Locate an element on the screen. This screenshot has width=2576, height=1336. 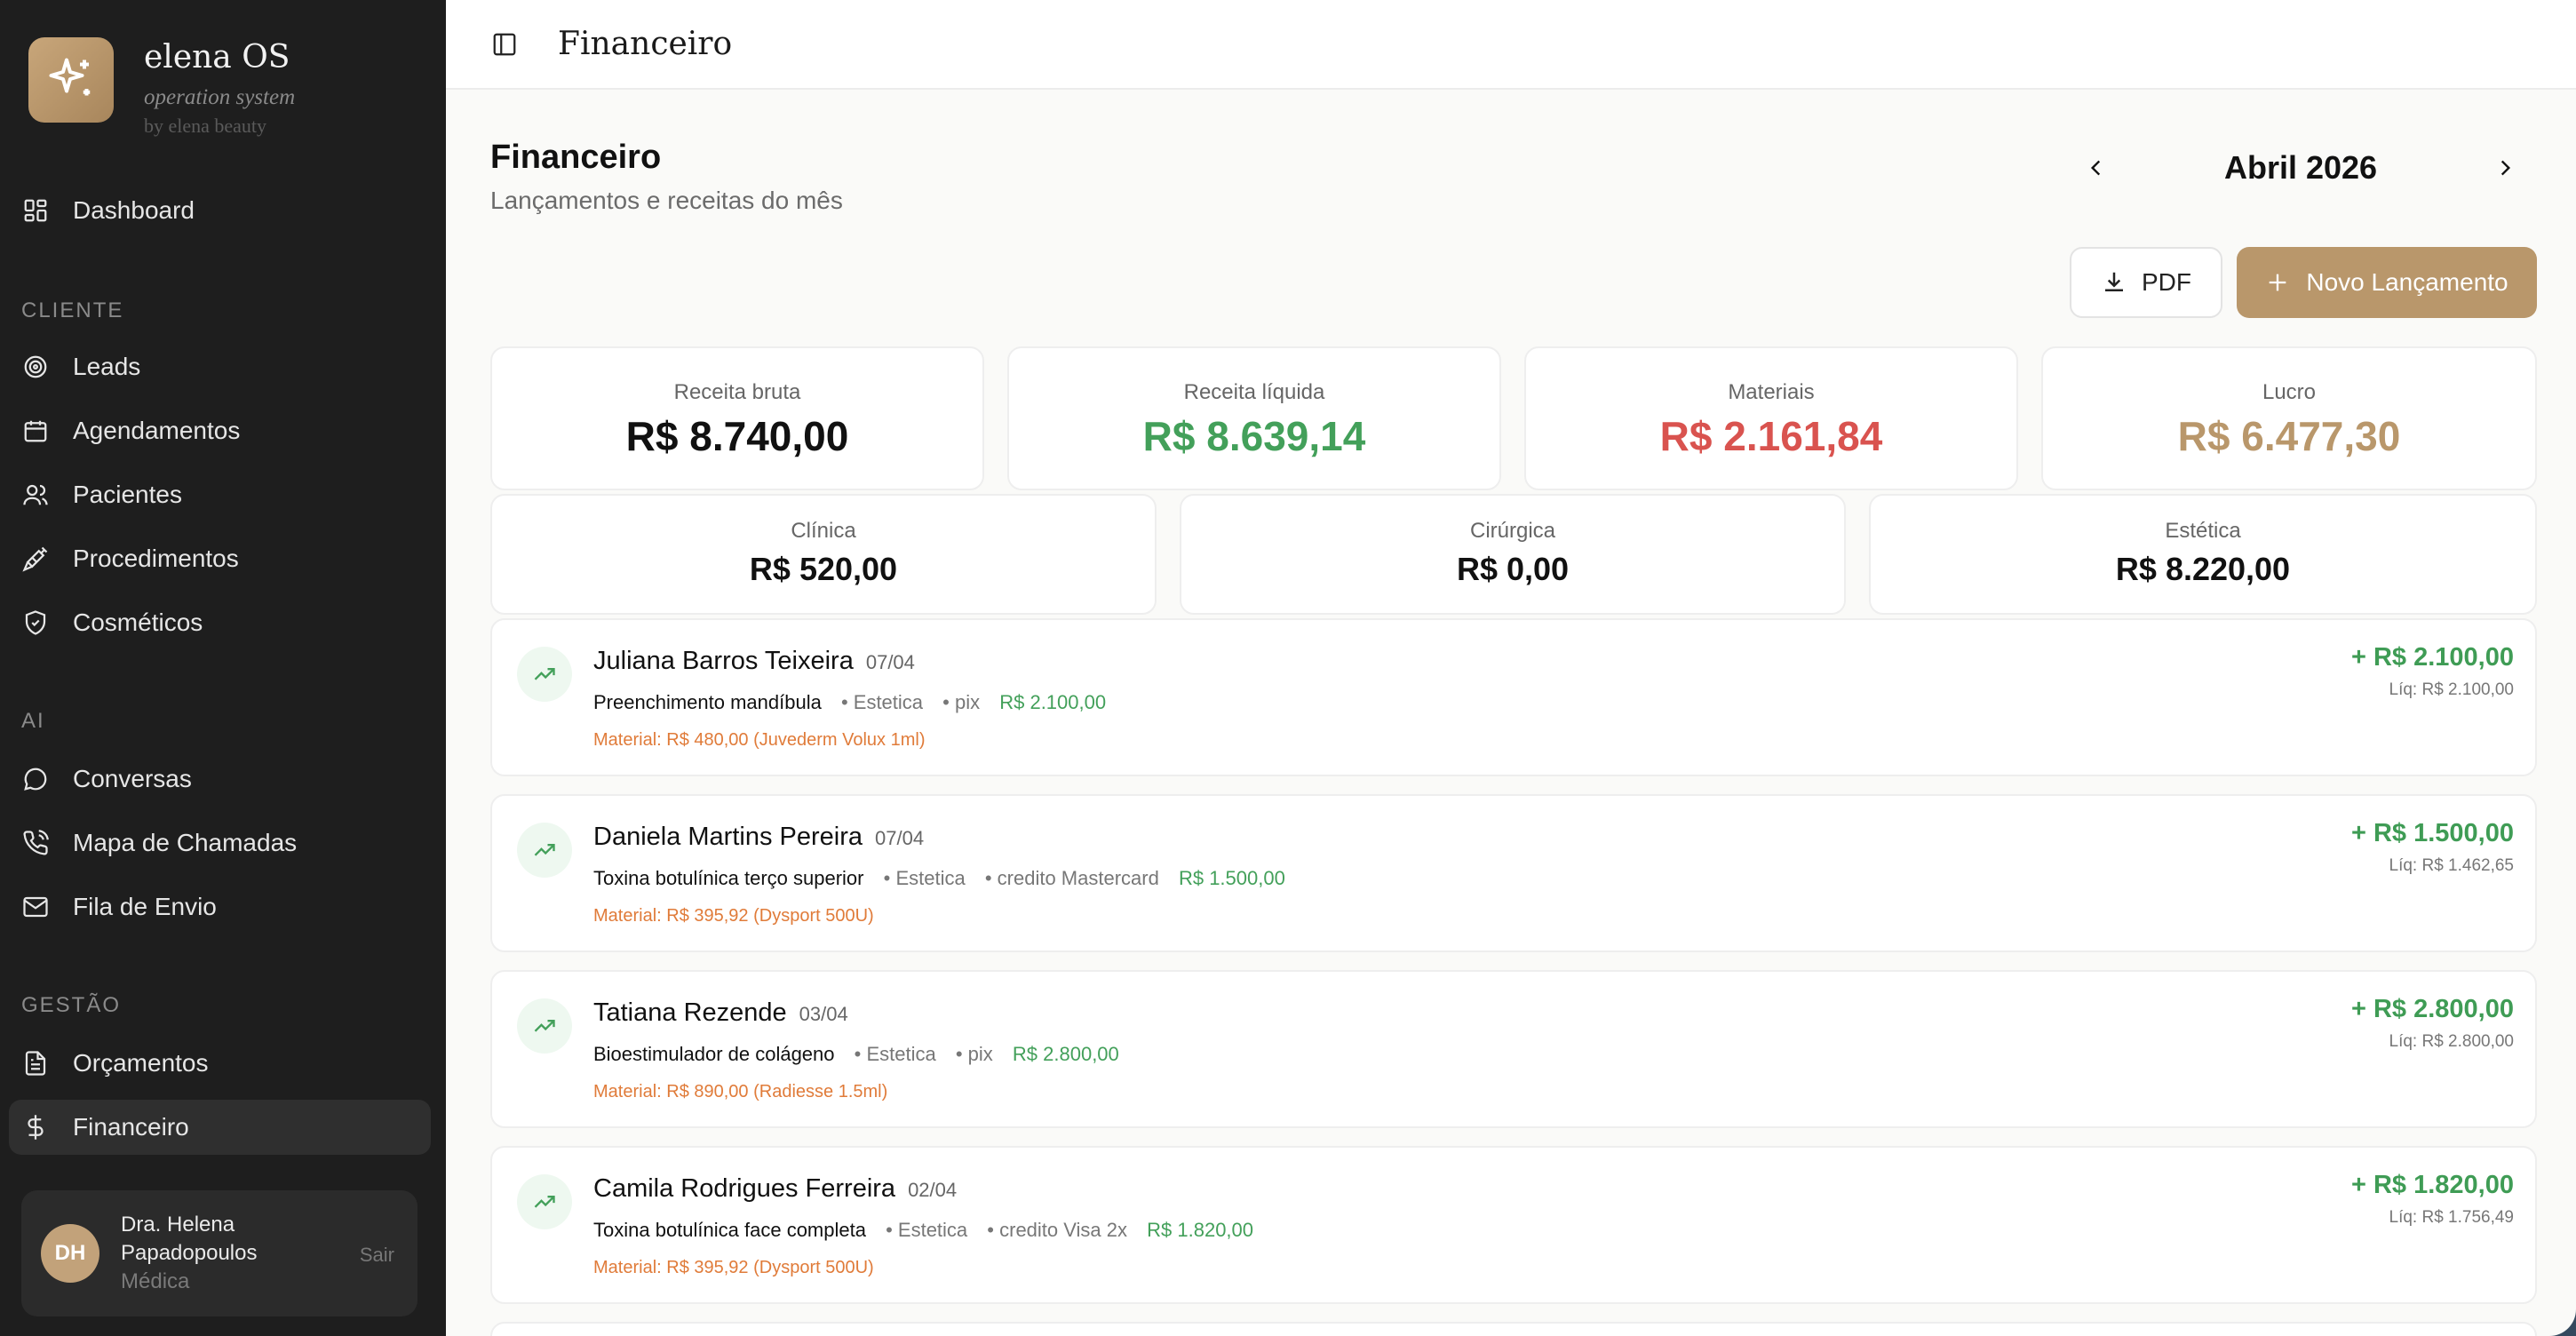
sidebar-item-mapa-chamadas: Mapa de Chamadas is located at coordinates (220, 843).